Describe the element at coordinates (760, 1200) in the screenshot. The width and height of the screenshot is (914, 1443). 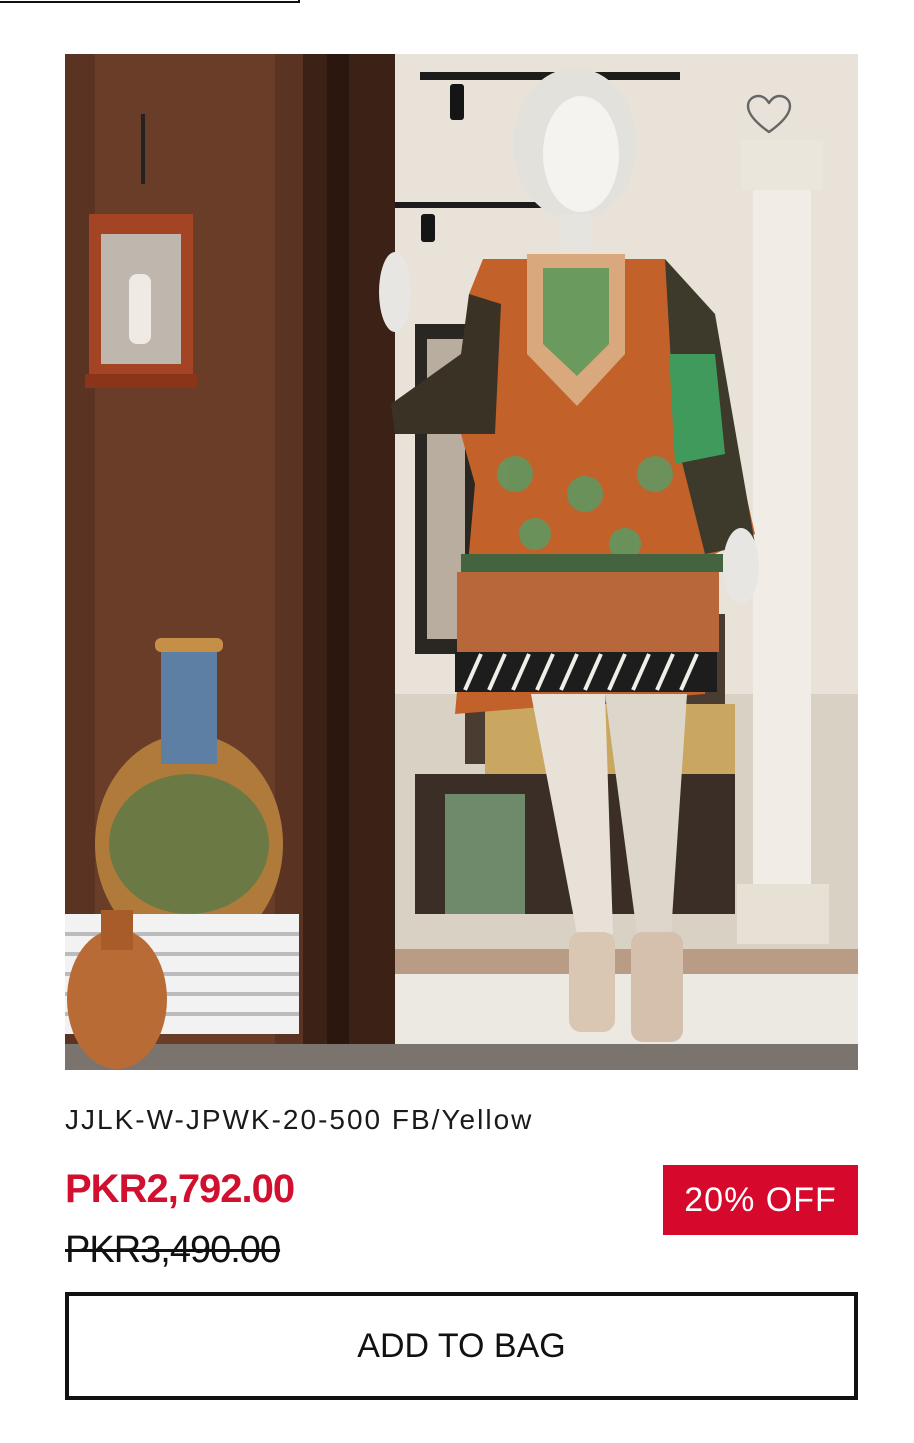
I see `discount-badge: 20% OFF` at that location.